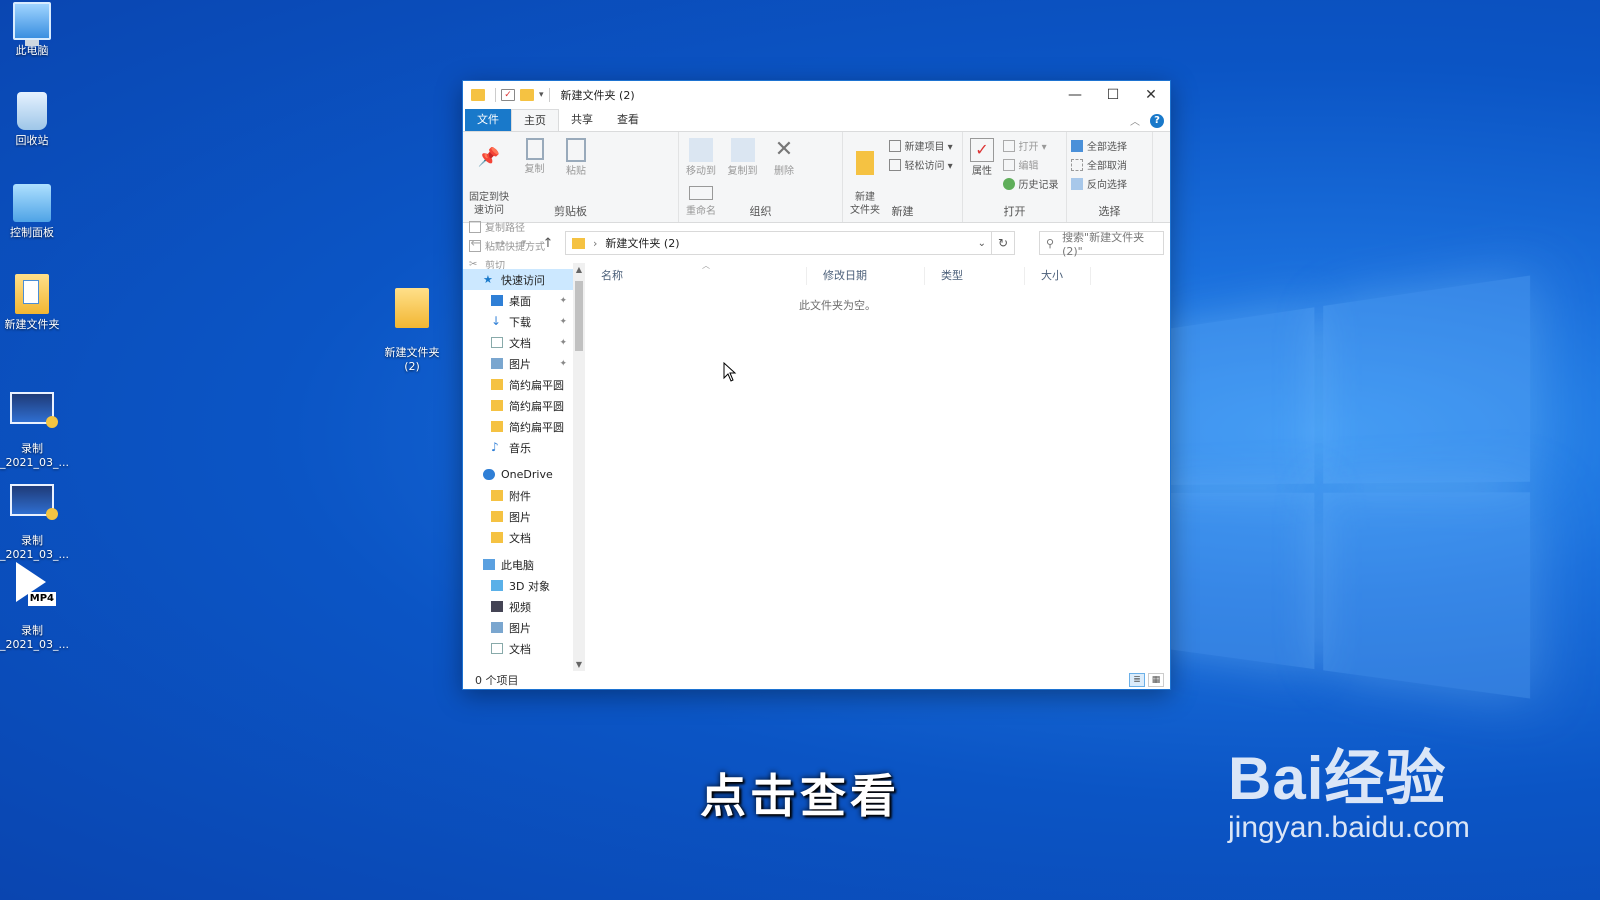  I want to click on copy-icon, so click(534, 149).